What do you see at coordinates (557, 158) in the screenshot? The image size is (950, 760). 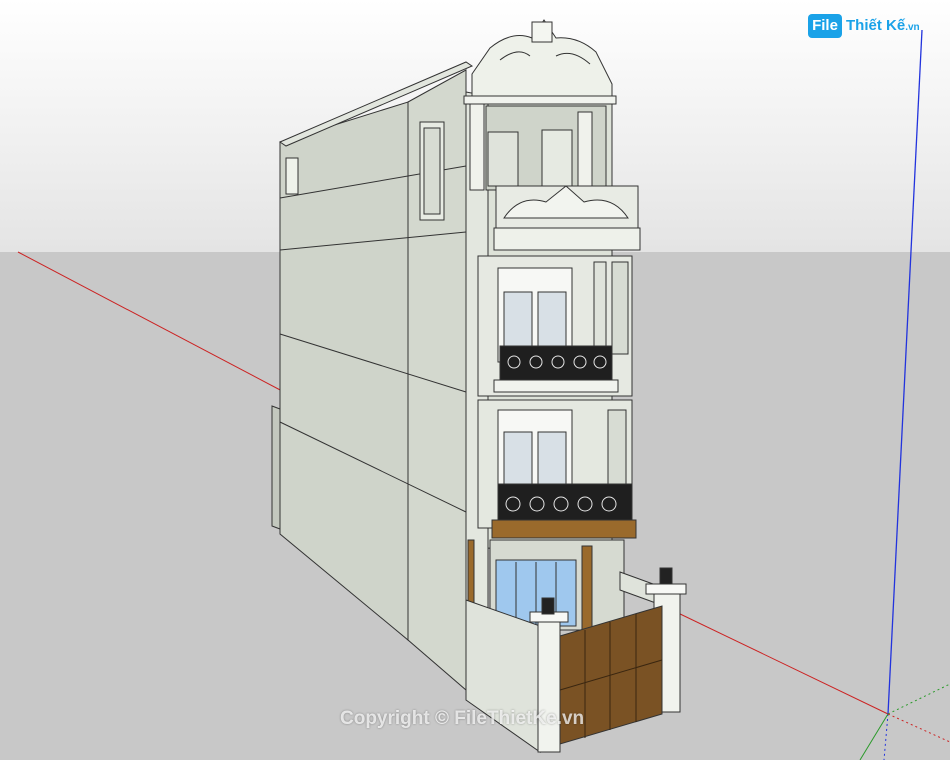 I see `top-door` at bounding box center [557, 158].